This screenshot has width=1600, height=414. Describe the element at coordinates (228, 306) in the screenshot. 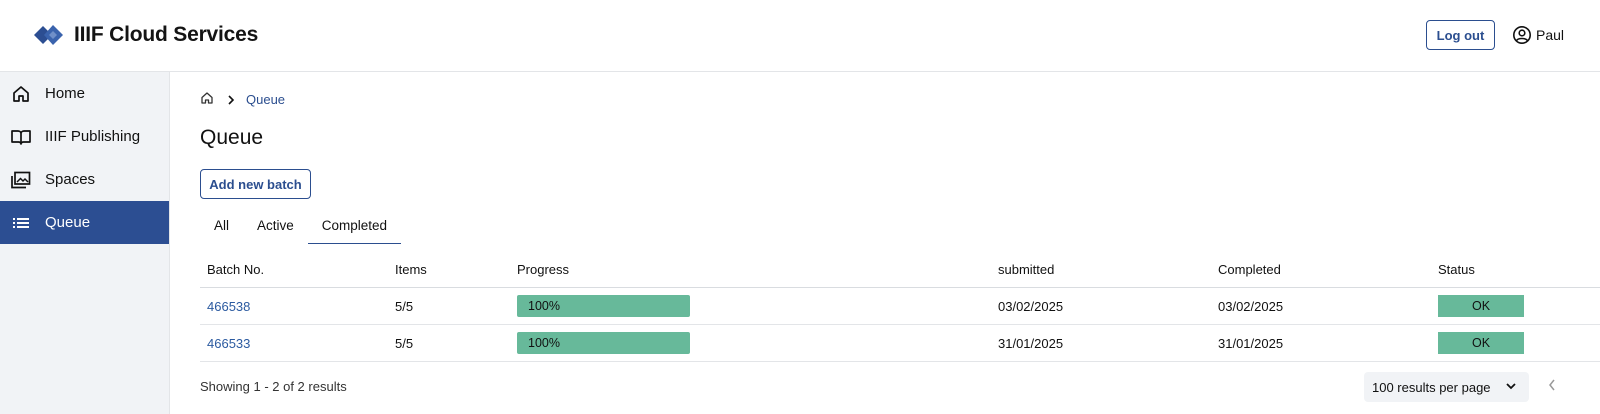

I see `batch-link: 466538` at that location.